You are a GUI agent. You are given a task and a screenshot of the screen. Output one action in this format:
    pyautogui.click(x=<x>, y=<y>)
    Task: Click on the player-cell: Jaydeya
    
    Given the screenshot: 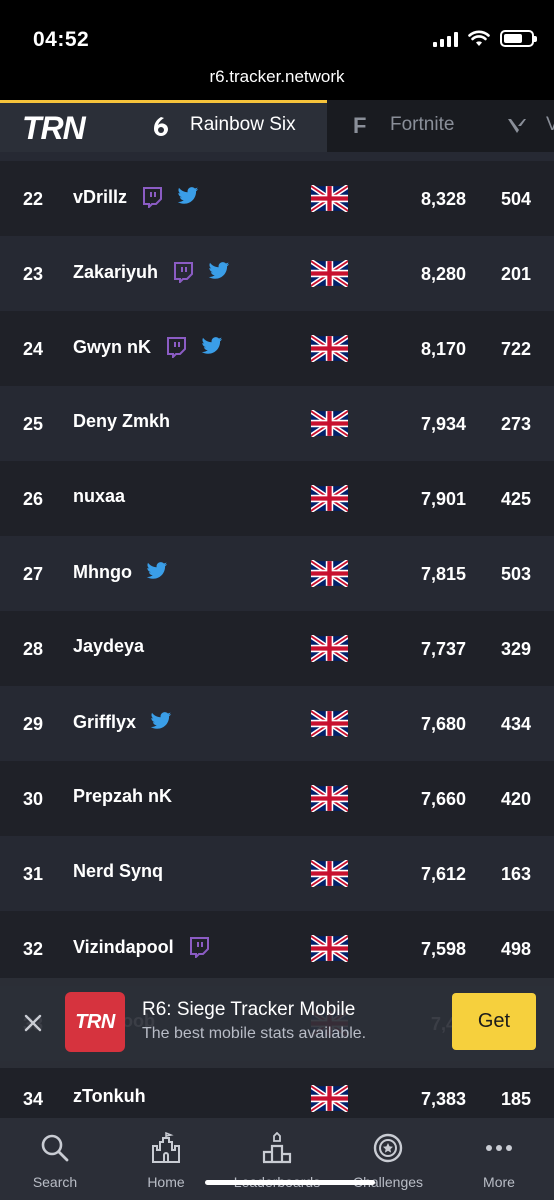 What is the action you would take?
    pyautogui.click(x=108, y=646)
    